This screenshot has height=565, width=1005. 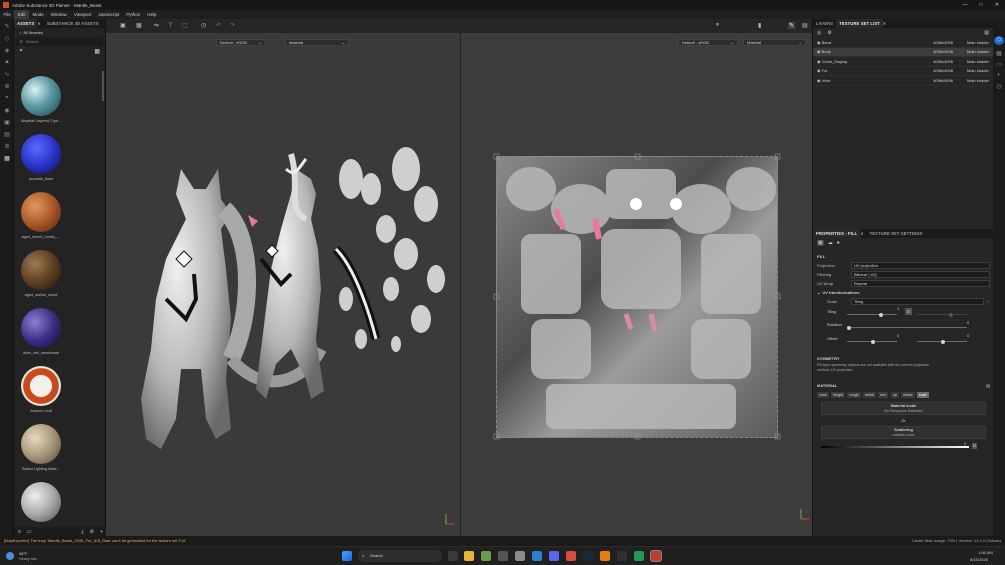 What do you see at coordinates (7, 86) in the screenshot?
I see `clone-icon: ⊕` at bounding box center [7, 86].